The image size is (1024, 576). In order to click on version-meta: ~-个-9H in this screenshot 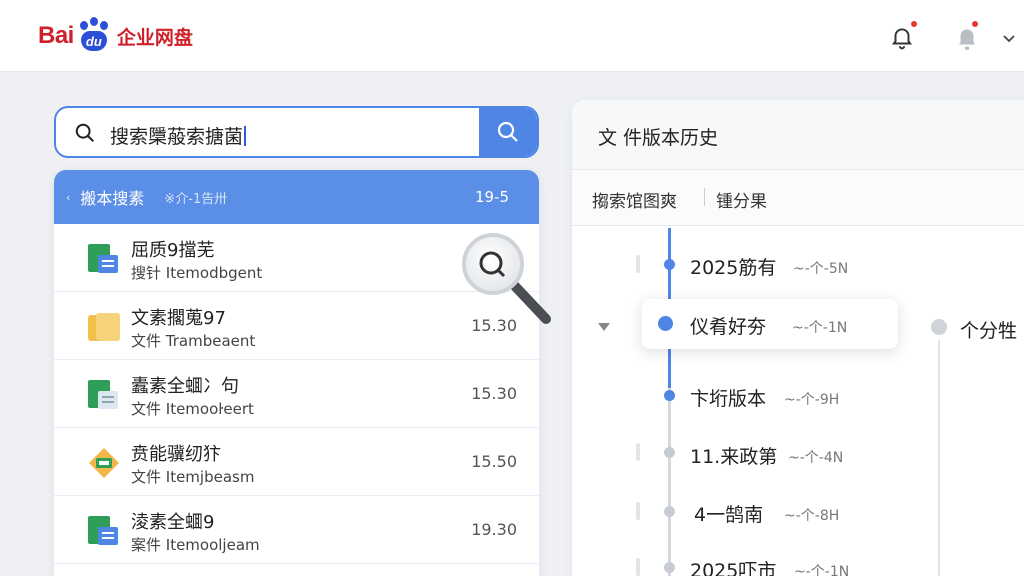, I will do `click(812, 400)`.